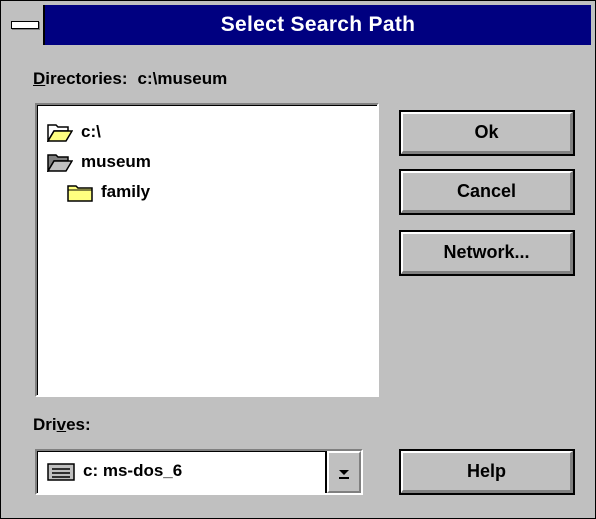  I want to click on dropdown-arrow-icon, so click(344, 474).